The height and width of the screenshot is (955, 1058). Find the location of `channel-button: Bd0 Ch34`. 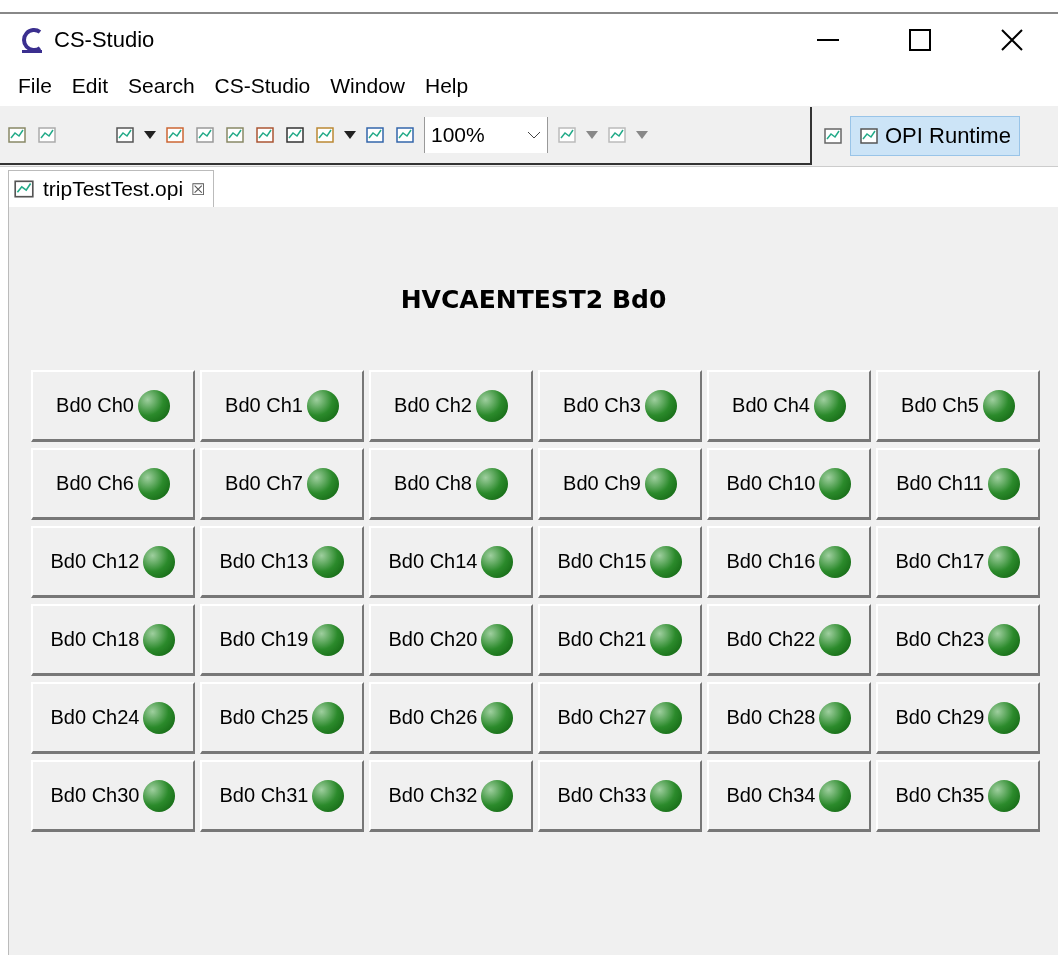

channel-button: Bd0 Ch34 is located at coordinates (789, 796).